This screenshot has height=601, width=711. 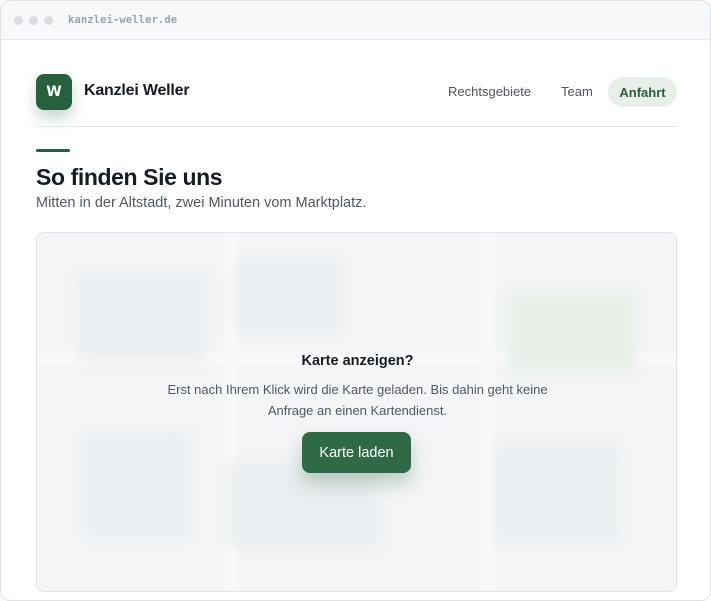 I want to click on nav-link-team: Team, so click(x=577, y=91).